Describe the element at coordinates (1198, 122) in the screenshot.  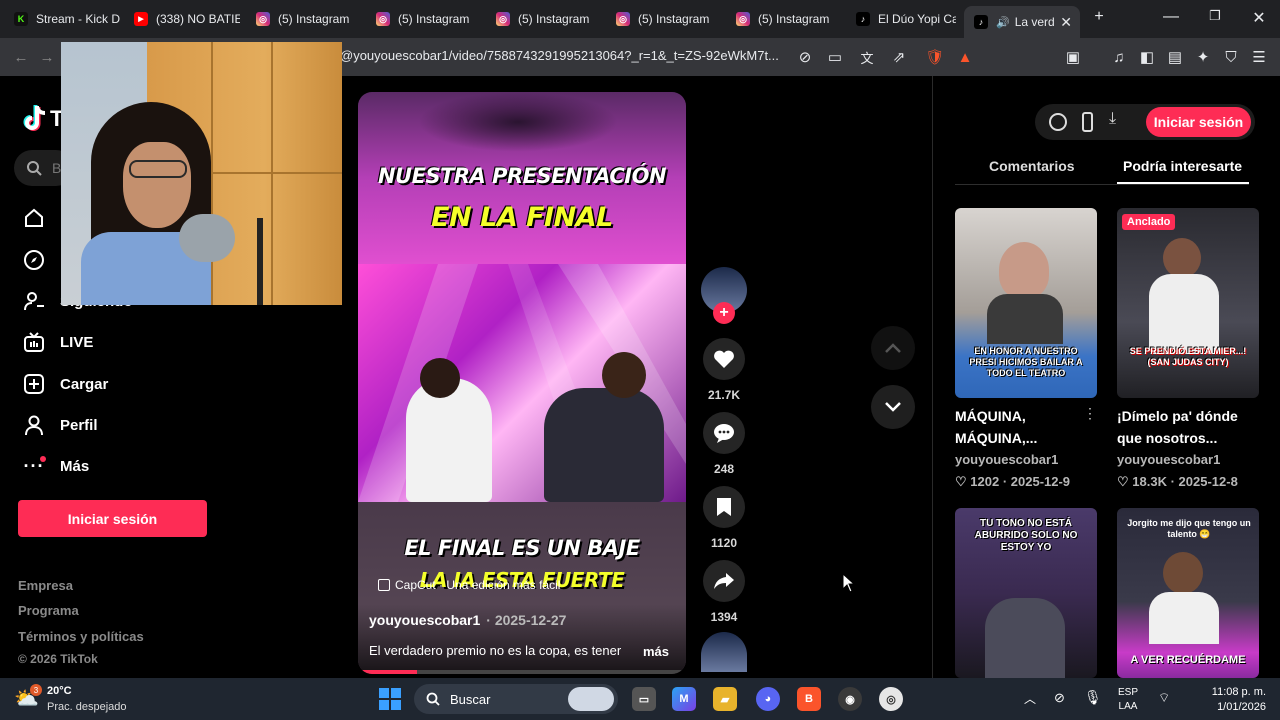
I see `panel-login-button: Iniciar sesión` at that location.